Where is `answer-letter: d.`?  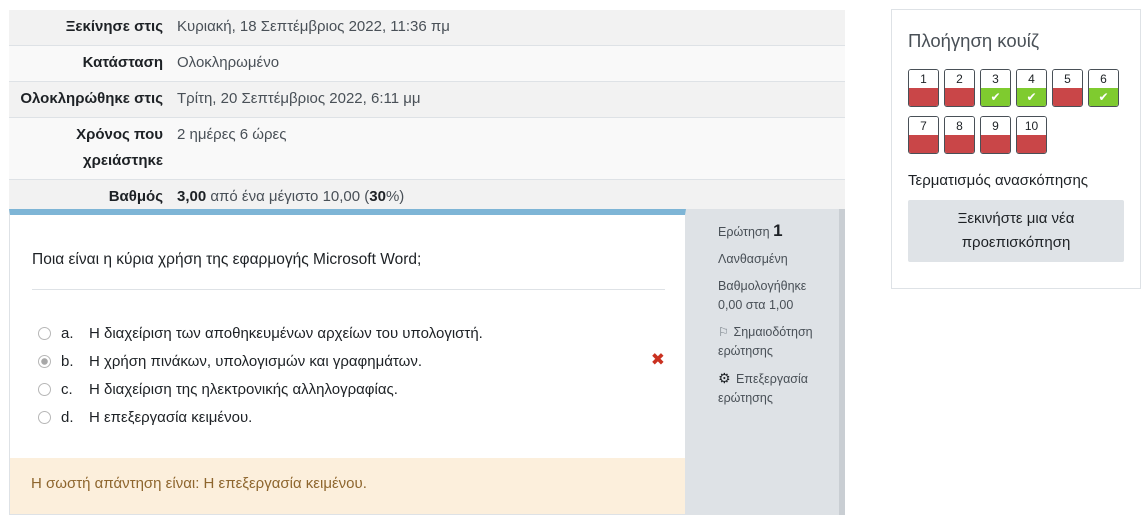
answer-letter: d. is located at coordinates (67, 417).